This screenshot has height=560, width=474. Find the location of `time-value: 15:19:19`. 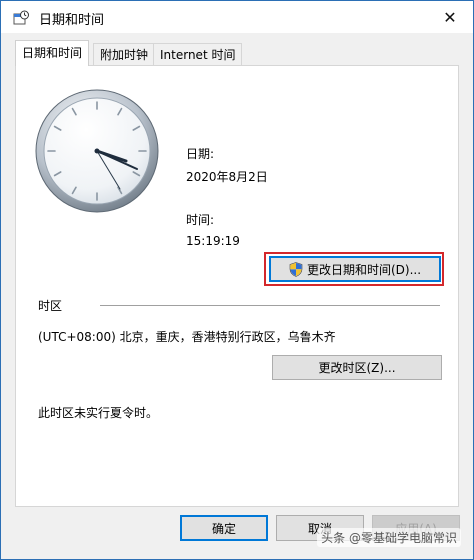

time-value: 15:19:19 is located at coordinates (213, 241).